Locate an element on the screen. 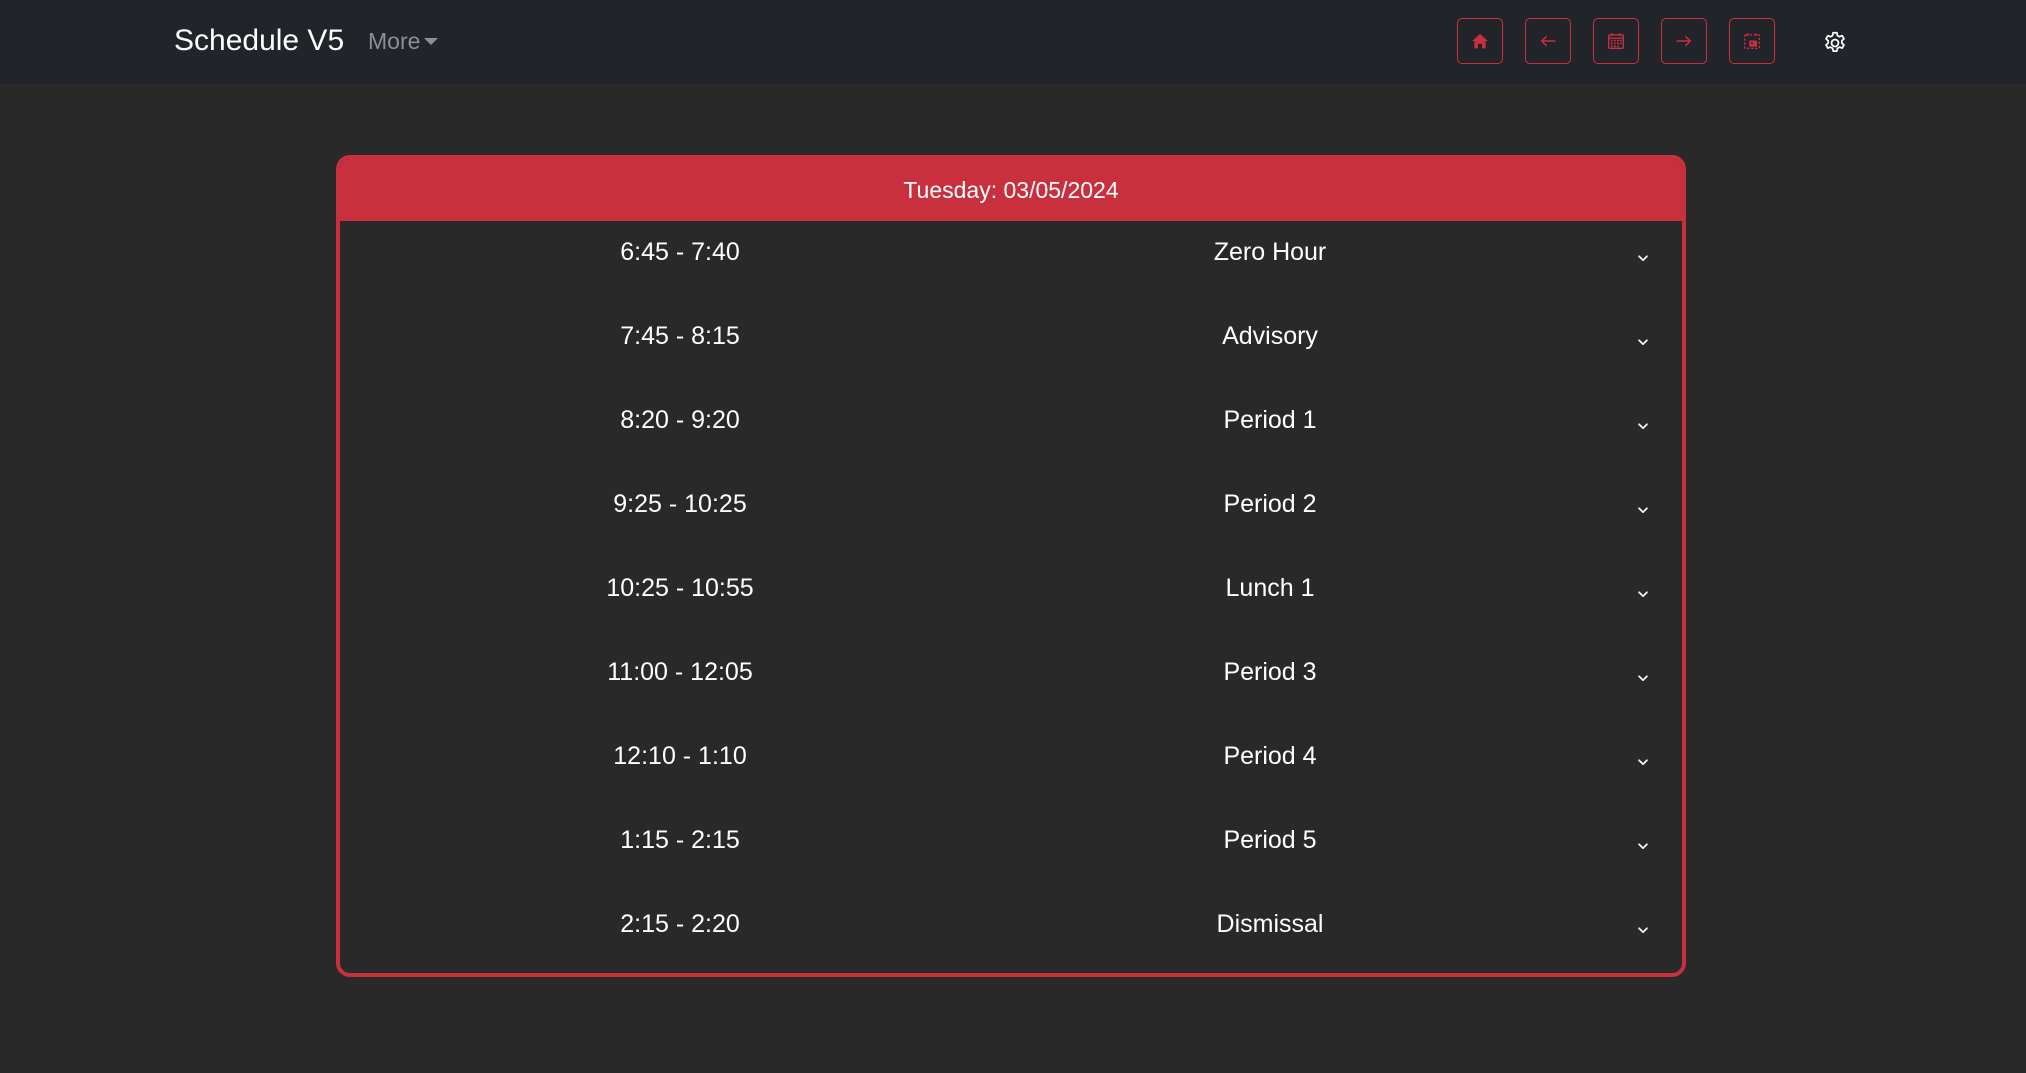 The height and width of the screenshot is (1073, 2026). gear-icon is located at coordinates (1835, 43).